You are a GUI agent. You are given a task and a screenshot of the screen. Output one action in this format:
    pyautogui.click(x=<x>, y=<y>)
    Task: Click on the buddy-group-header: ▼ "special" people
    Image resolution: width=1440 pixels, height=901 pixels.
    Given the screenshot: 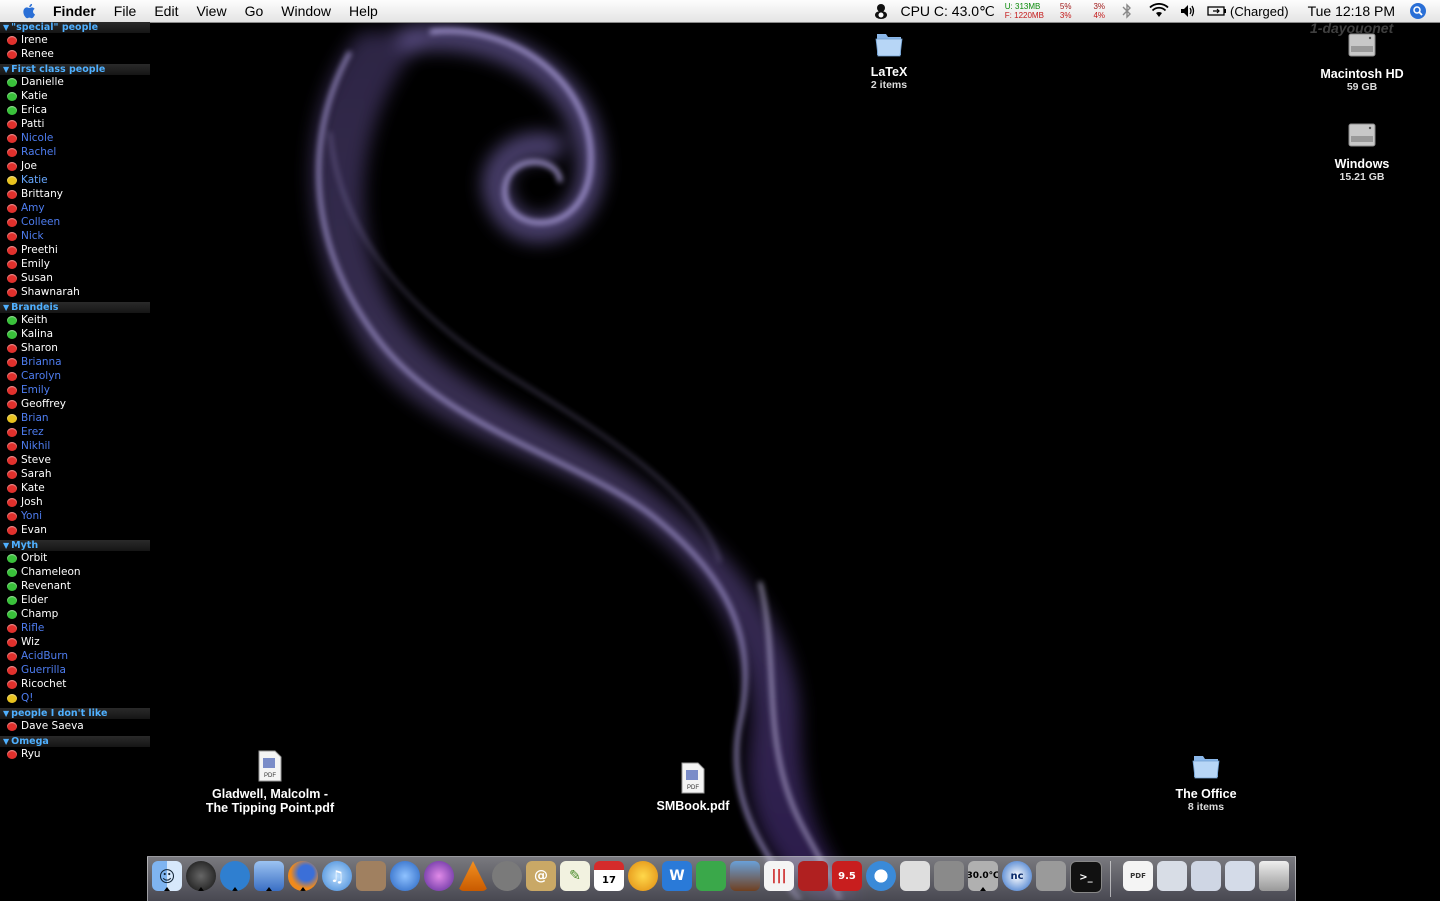 What is the action you would take?
    pyautogui.click(x=75, y=27)
    